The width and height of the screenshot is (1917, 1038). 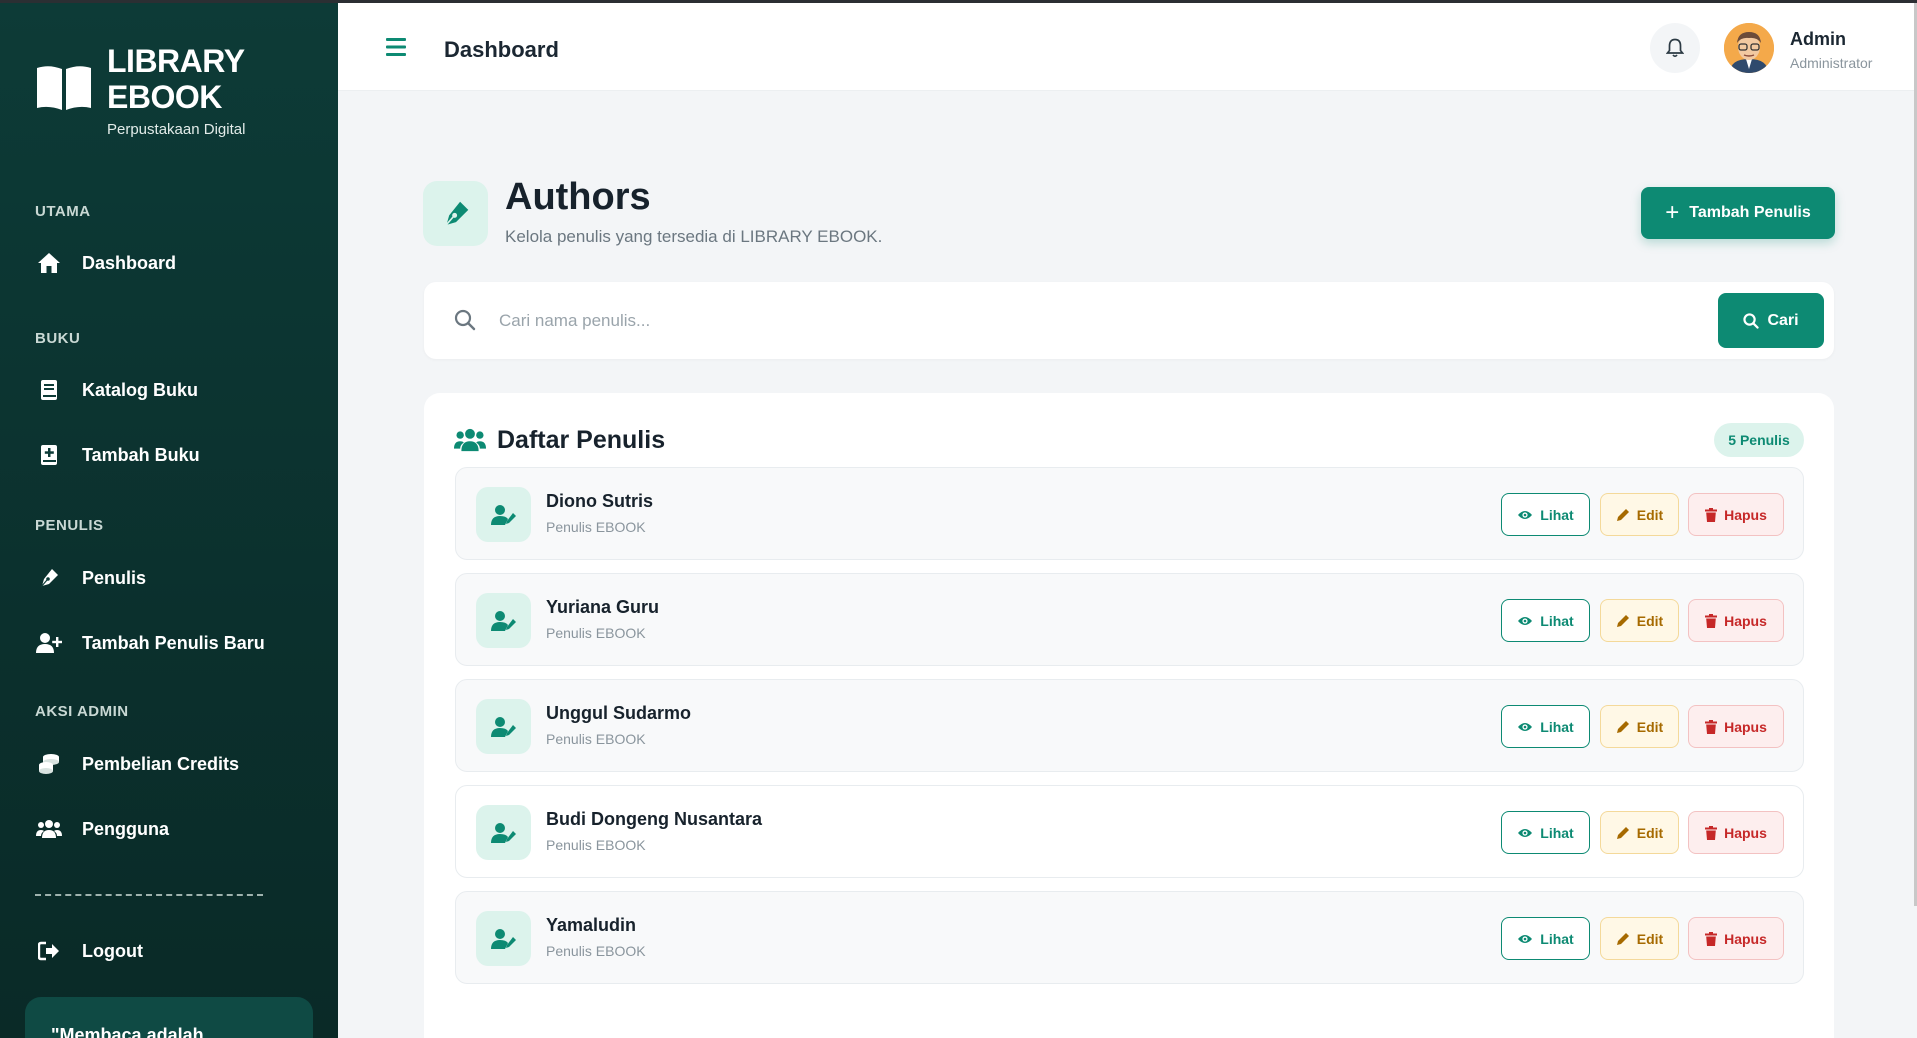 What do you see at coordinates (49, 951) in the screenshot?
I see `logout-icon` at bounding box center [49, 951].